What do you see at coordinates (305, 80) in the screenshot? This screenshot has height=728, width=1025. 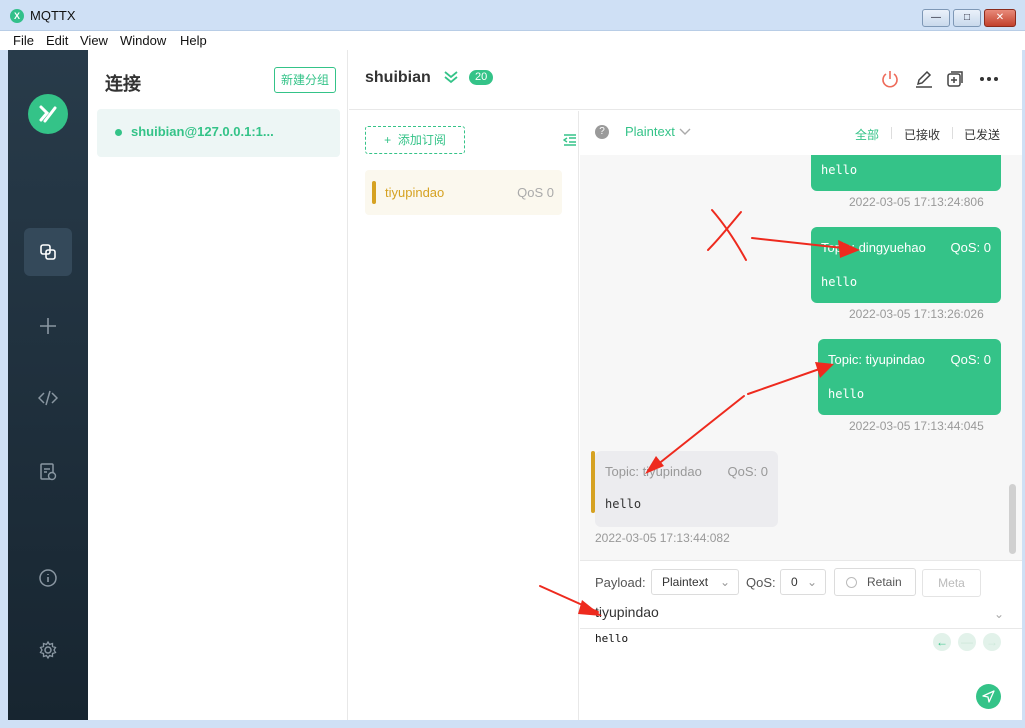 I see `new-group-button: 新建分组` at bounding box center [305, 80].